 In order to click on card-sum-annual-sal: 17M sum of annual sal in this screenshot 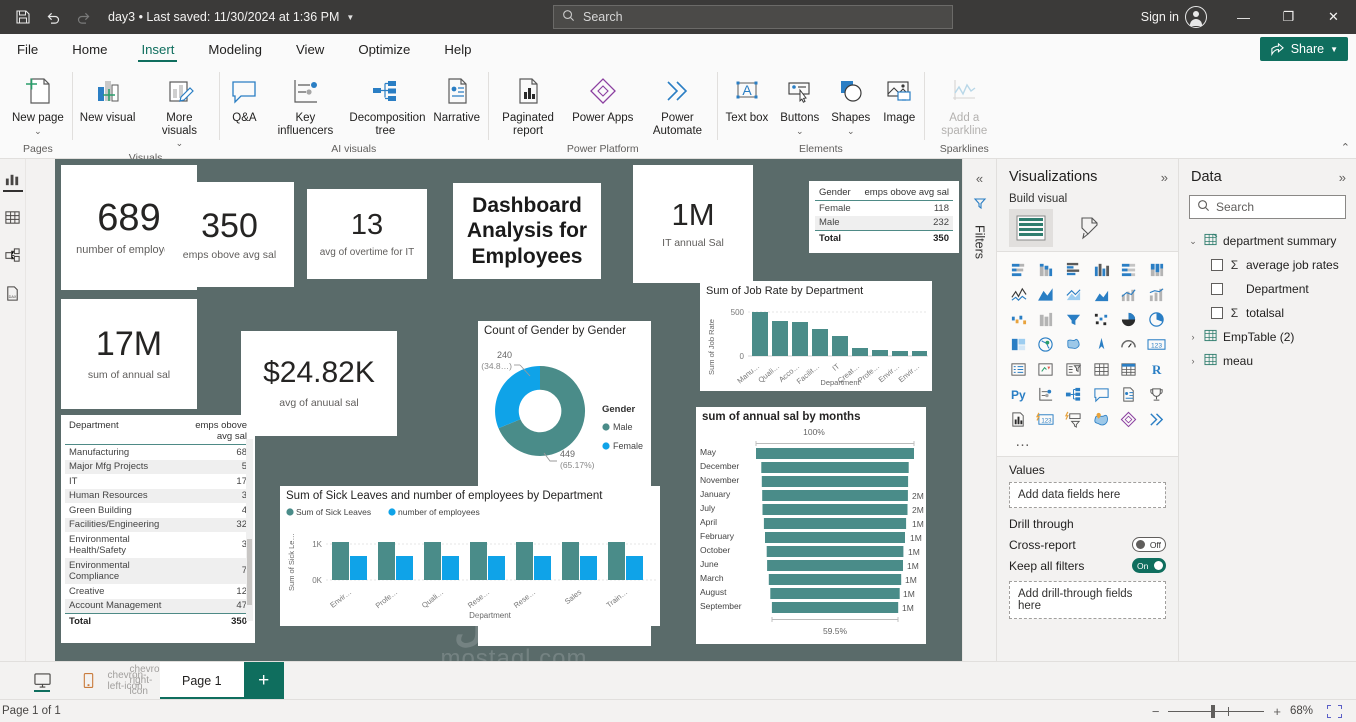, I will do `click(129, 354)`.